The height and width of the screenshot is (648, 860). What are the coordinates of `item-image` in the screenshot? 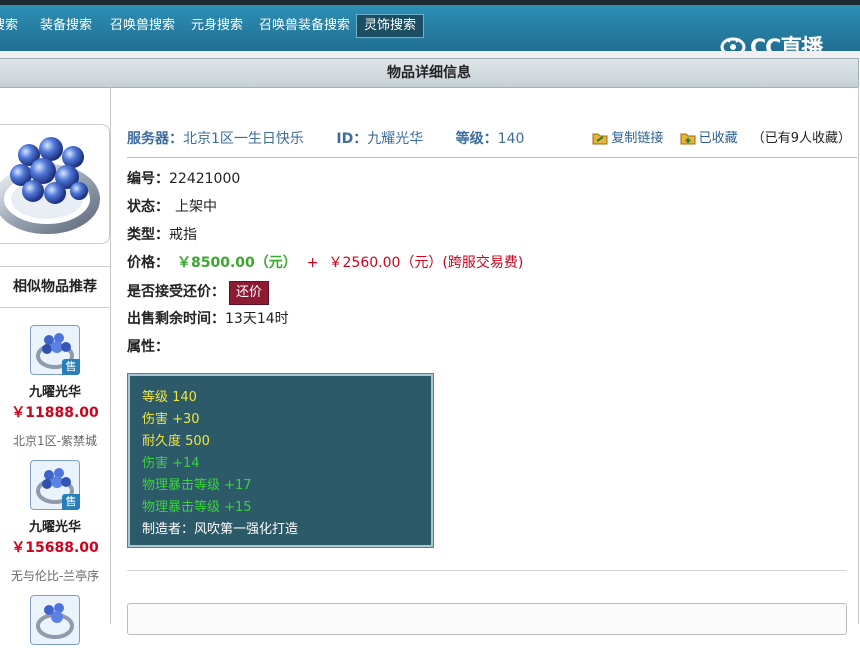 It's located at (55, 184).